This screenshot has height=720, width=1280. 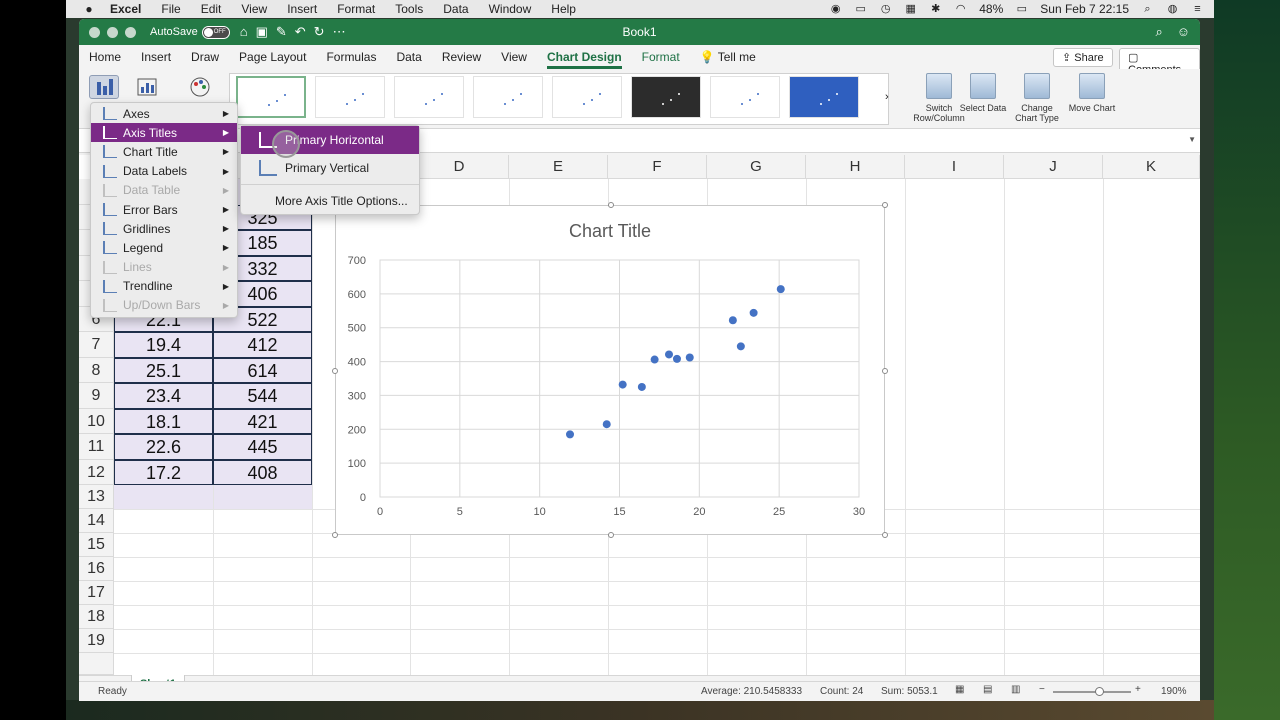 I want to click on col-header-J: J, so click(x=1053, y=167).